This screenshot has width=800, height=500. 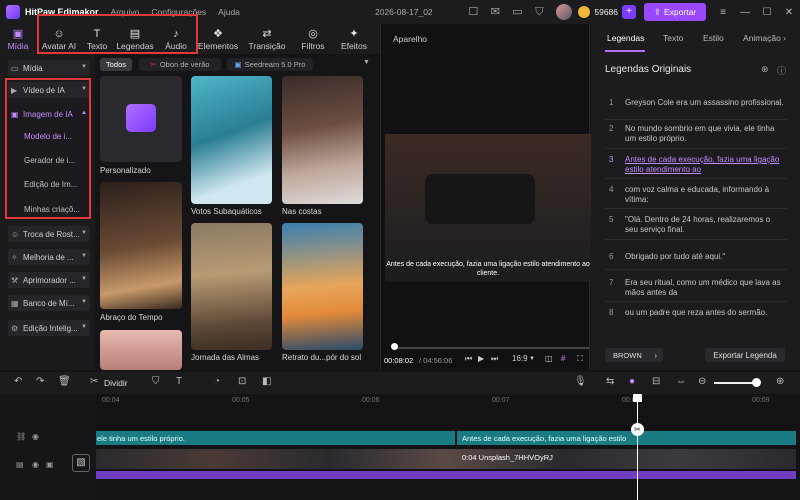 I want to click on lock-icon: ▣, so click(x=50, y=464).